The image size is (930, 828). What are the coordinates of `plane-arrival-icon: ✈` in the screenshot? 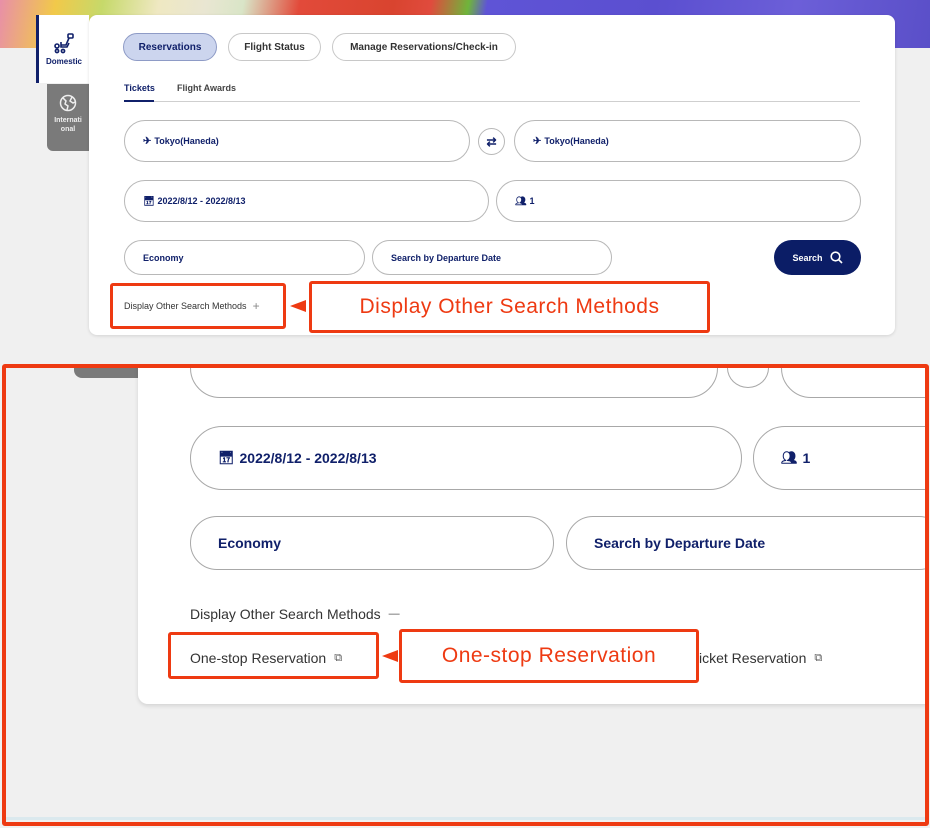 It's located at (537, 141).